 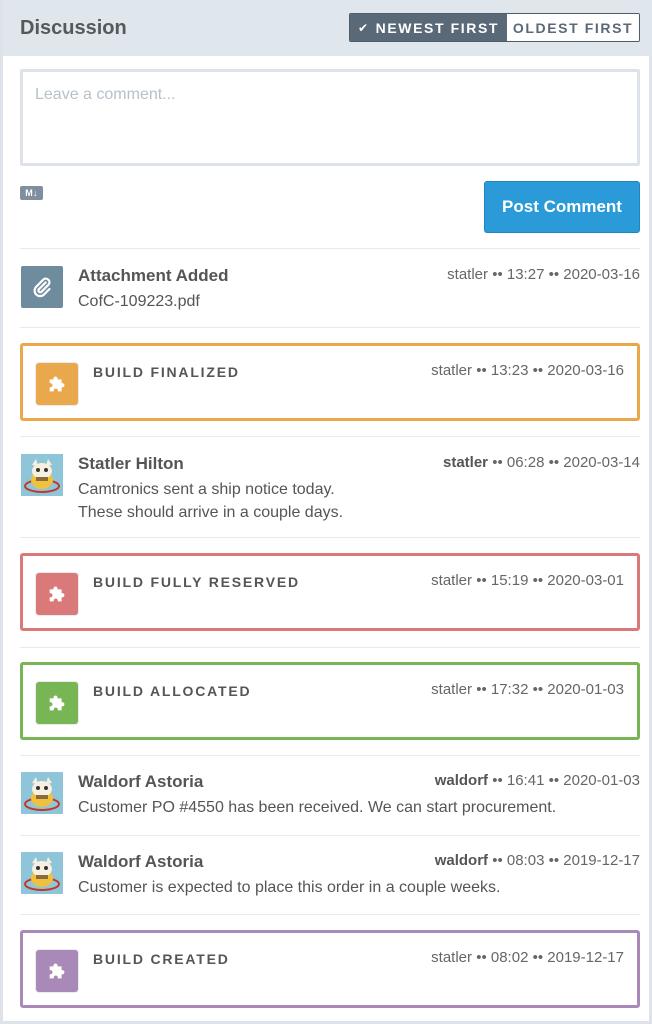 I want to click on comment-meta: waldorf •• 08:03 •• 2019-12-17, so click(x=537, y=860).